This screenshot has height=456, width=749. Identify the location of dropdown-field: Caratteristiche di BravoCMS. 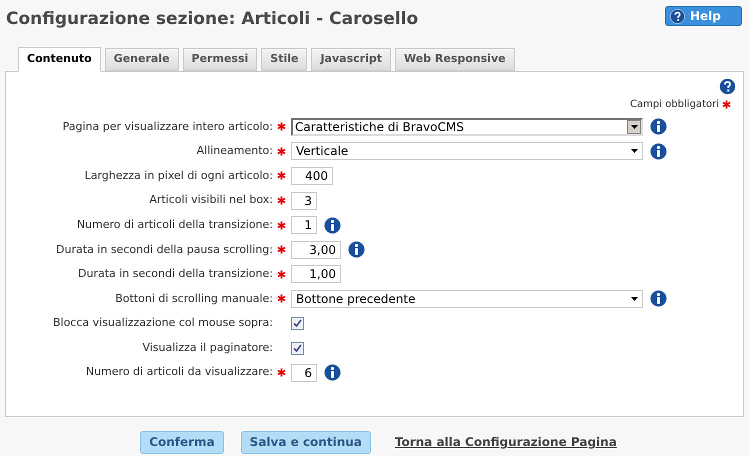
(467, 127).